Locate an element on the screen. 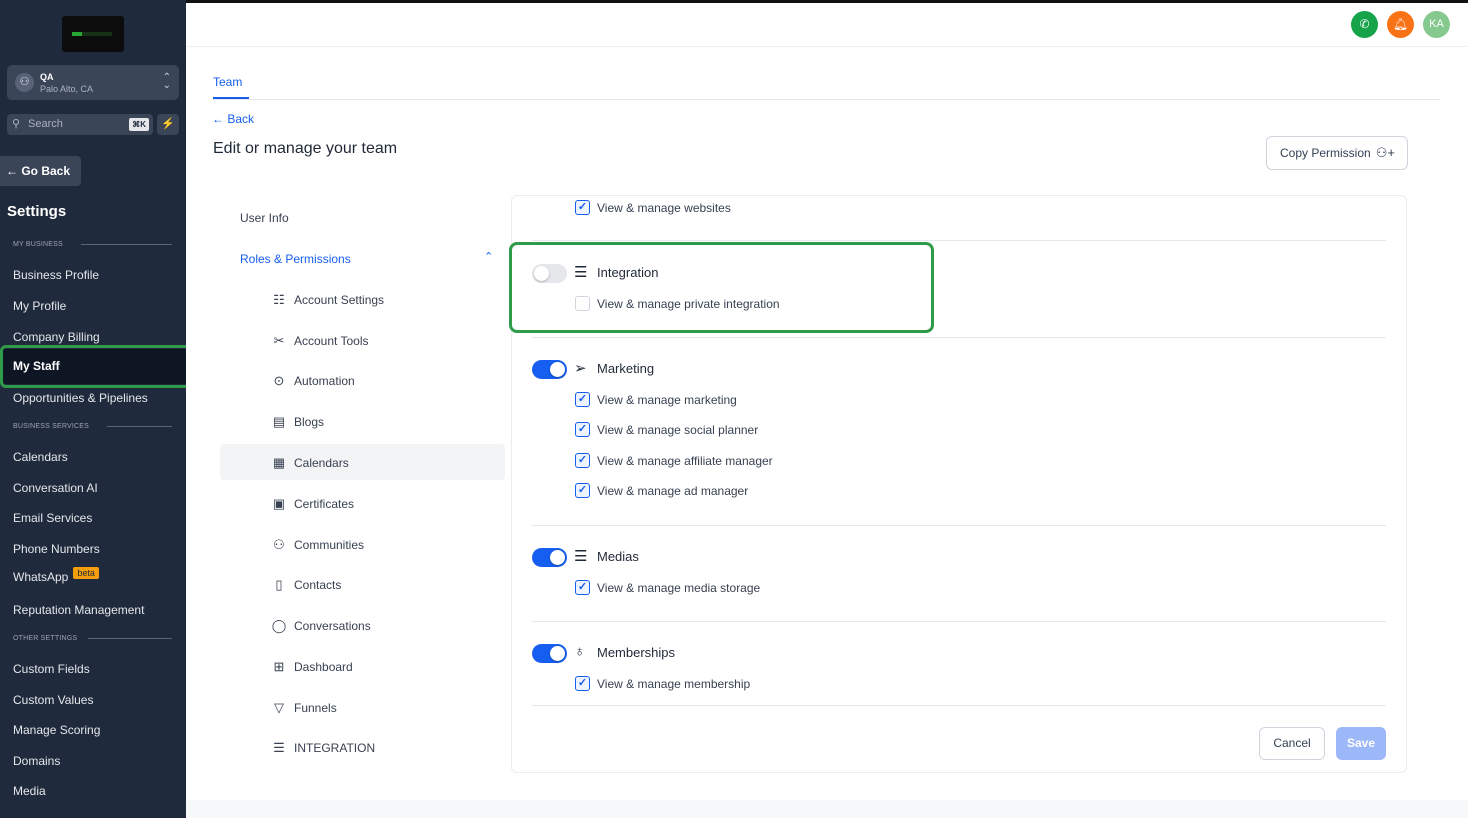  sidebar-item-reputation: Reputation Management is located at coordinates (78, 610).